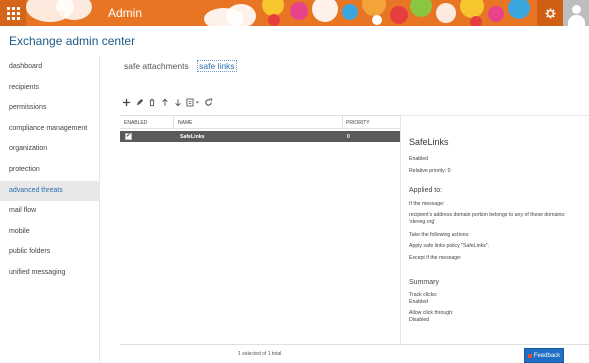  I want to click on details-allow-label: Allow click through:, so click(431, 313).